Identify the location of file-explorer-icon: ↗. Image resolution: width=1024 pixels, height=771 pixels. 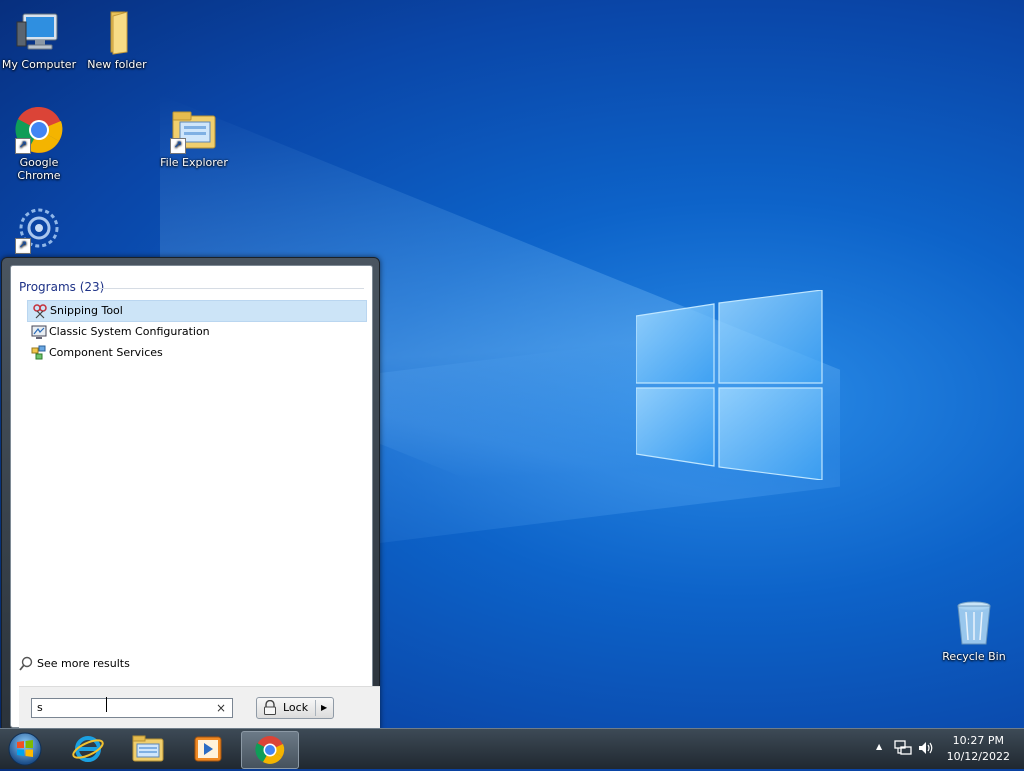
(194, 130).